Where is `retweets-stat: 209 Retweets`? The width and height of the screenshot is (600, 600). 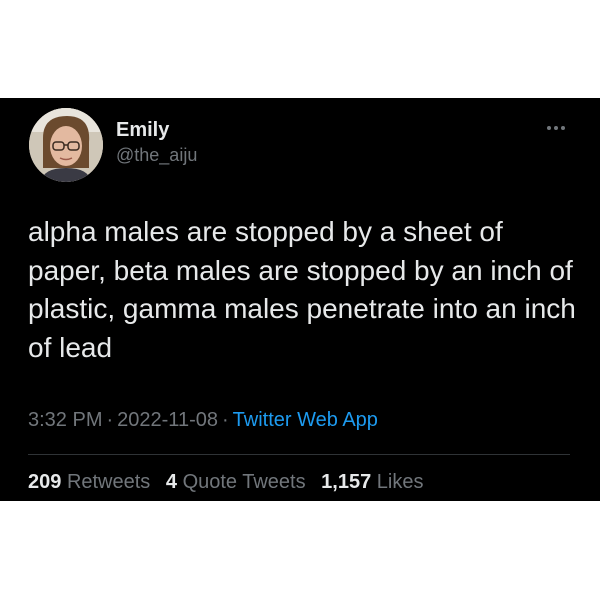
retweets-stat: 209 Retweets is located at coordinates (89, 482).